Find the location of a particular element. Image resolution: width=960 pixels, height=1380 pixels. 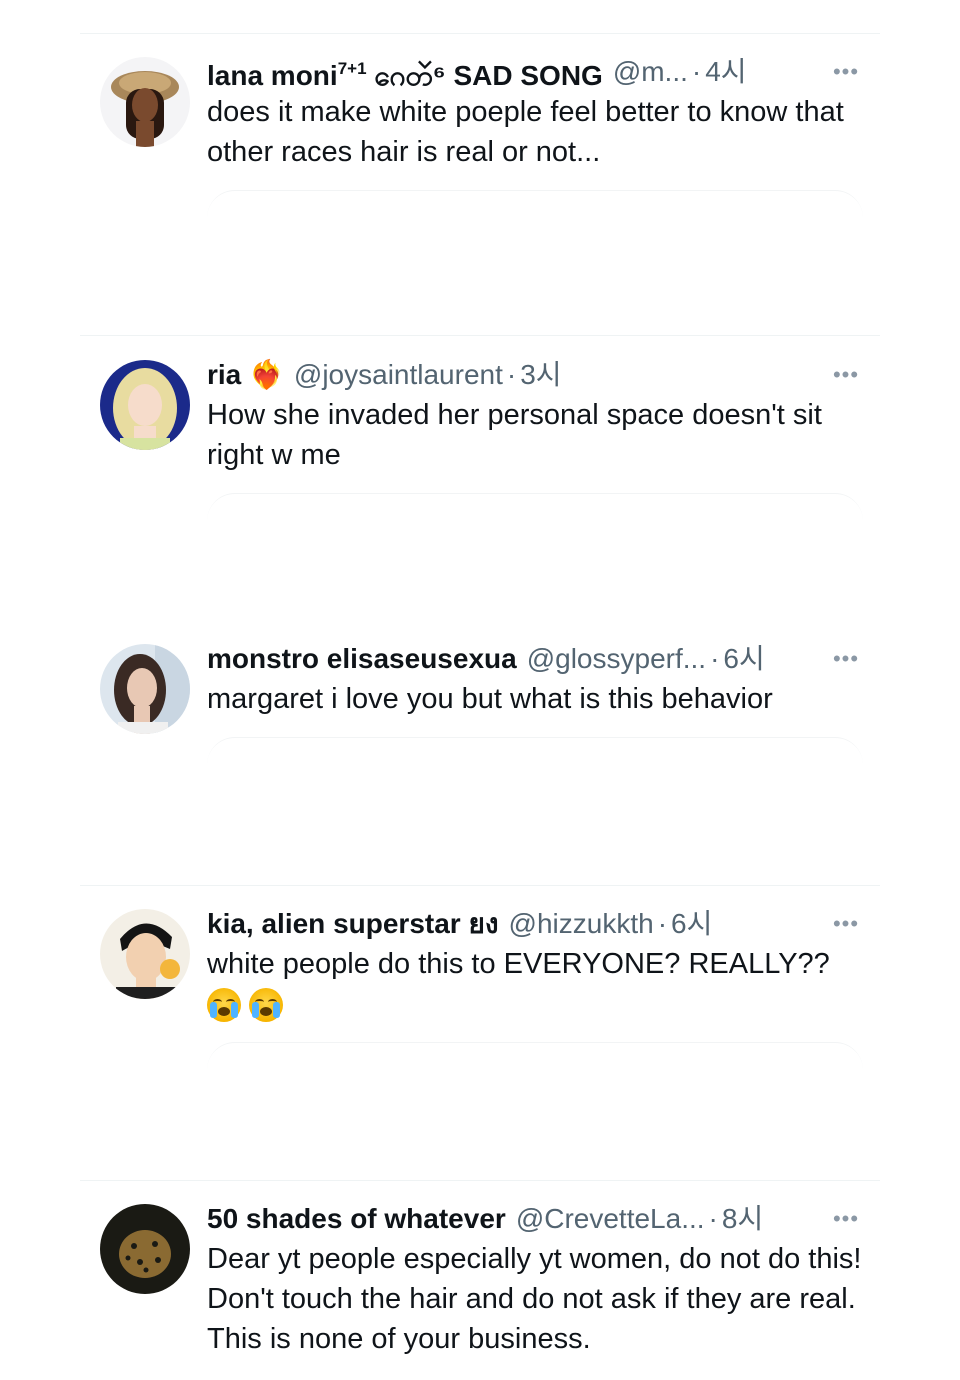

name-suffix: ဂေတၴ⁶ SAD SONG is located at coordinates (488, 75).